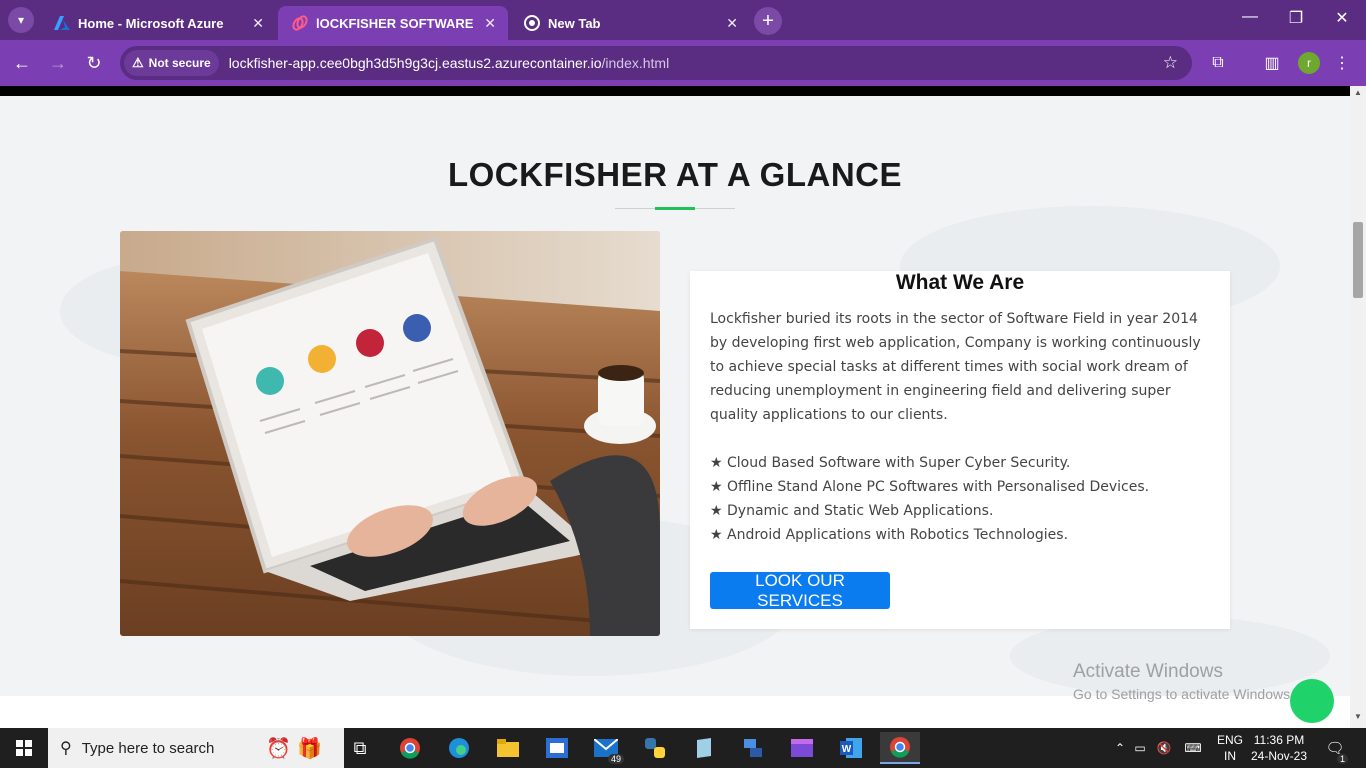 The height and width of the screenshot is (768, 1366). I want to click on more-menu-button: ⋮, so click(1342, 63).